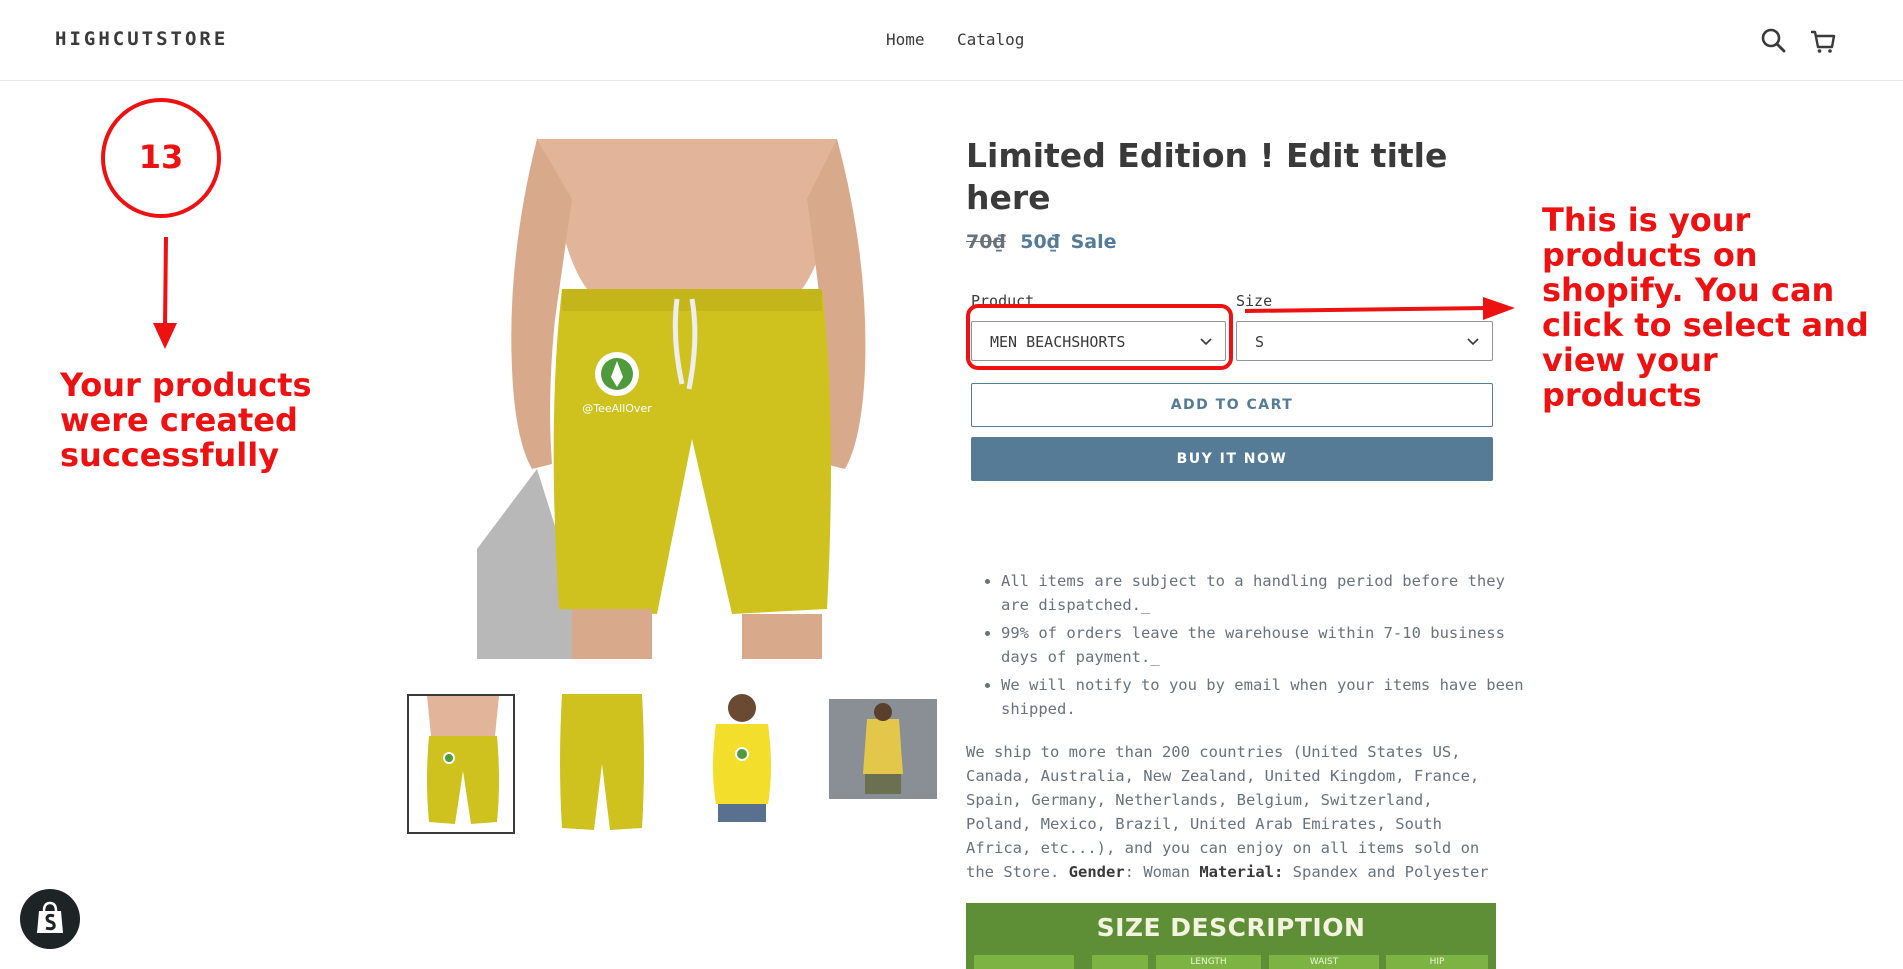  I want to click on add-to-cart-button: ADD TO CART, so click(1232, 405).